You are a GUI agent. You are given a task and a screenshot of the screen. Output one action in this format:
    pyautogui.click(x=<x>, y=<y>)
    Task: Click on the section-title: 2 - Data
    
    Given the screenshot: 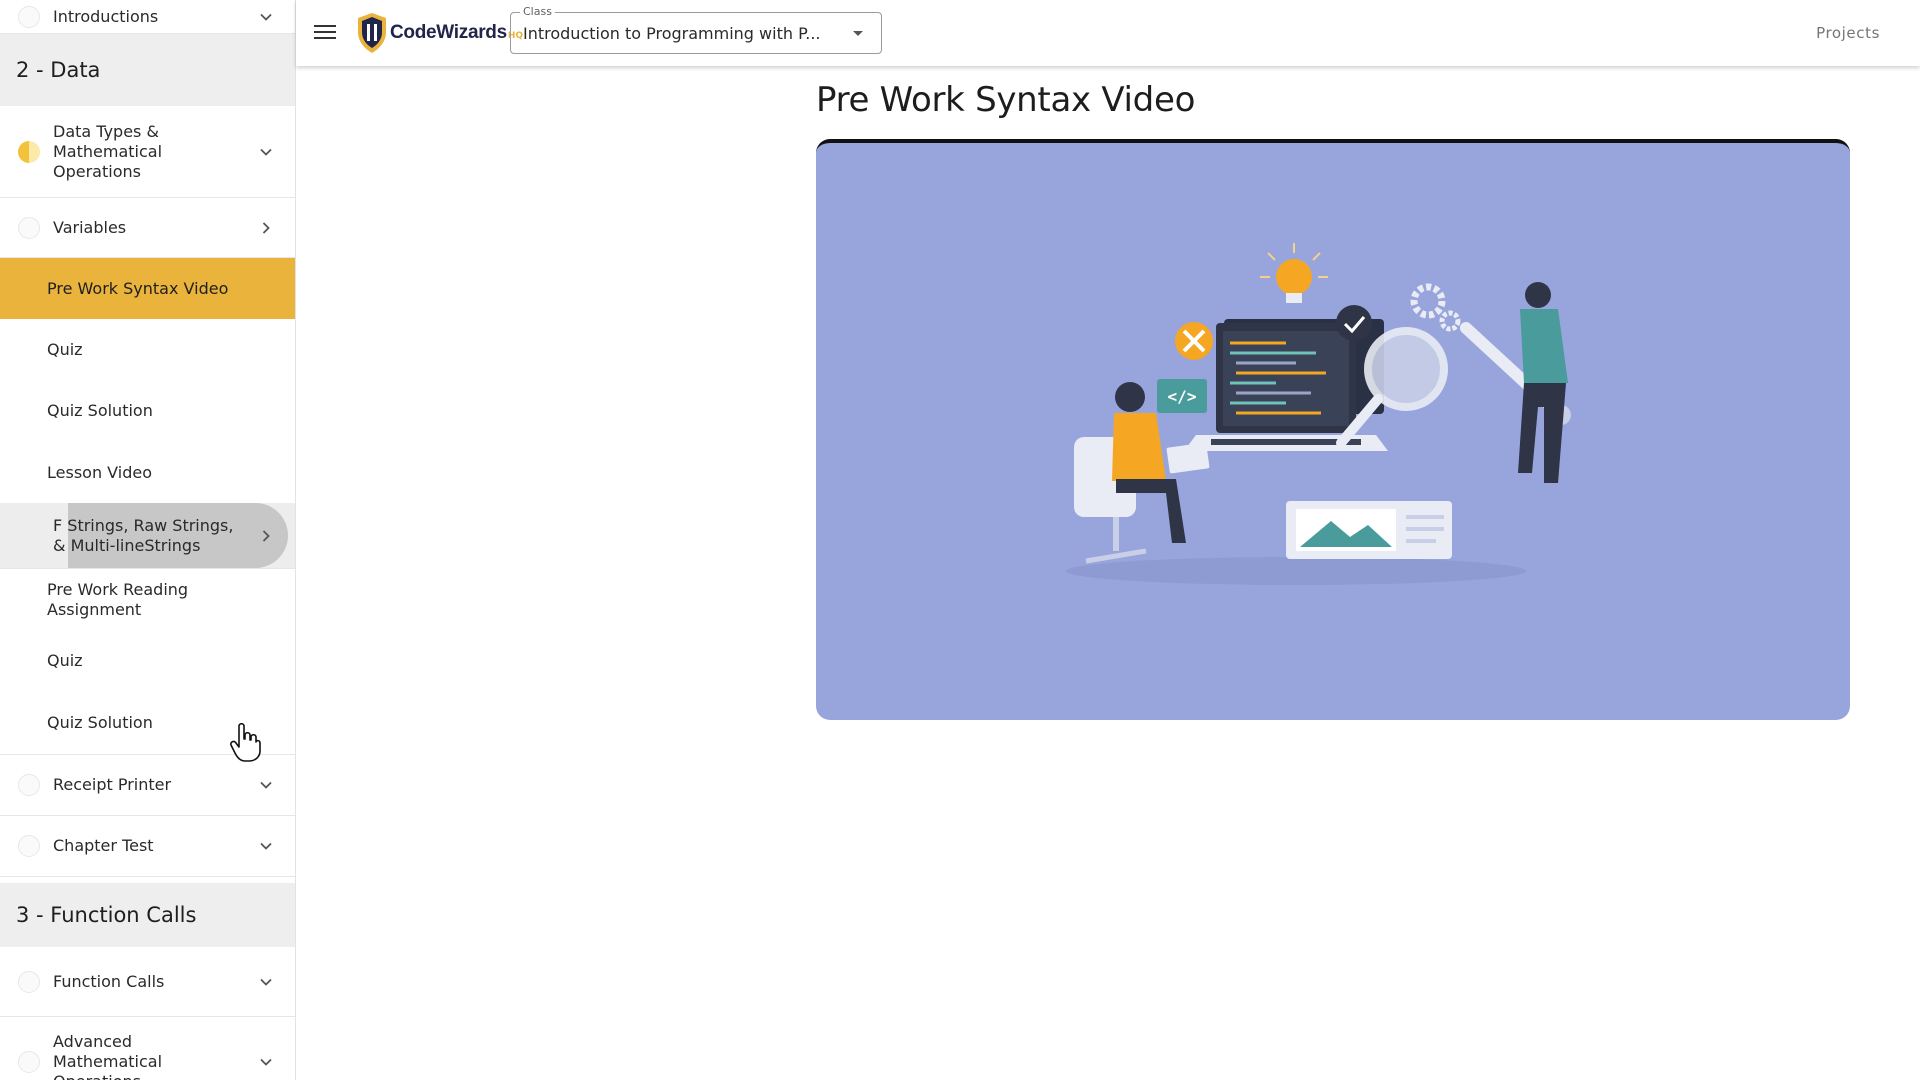 What is the action you would take?
    pyautogui.click(x=58, y=70)
    